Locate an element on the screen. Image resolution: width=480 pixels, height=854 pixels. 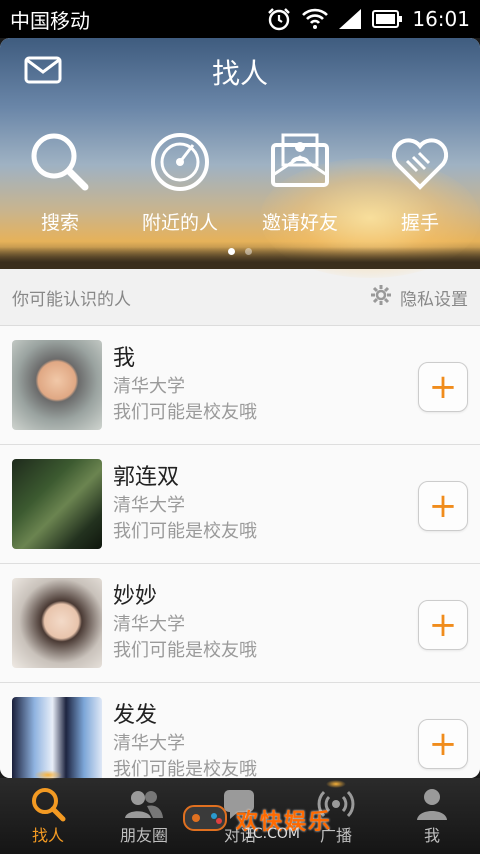
action-label: 附近的人 is located at coordinates (179, 223).